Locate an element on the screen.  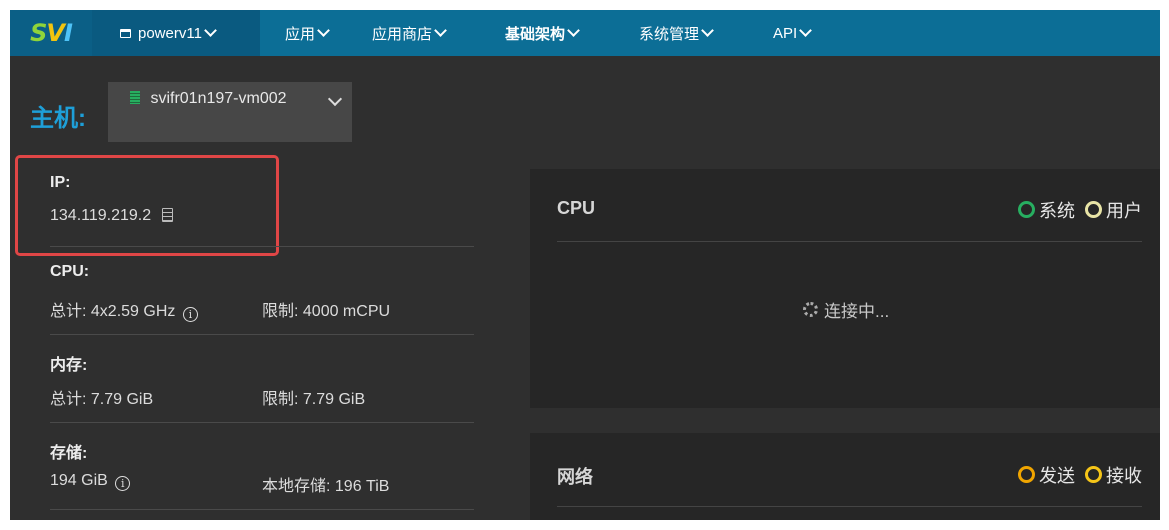
cpu-title: CPU: is located at coordinates (70, 271).